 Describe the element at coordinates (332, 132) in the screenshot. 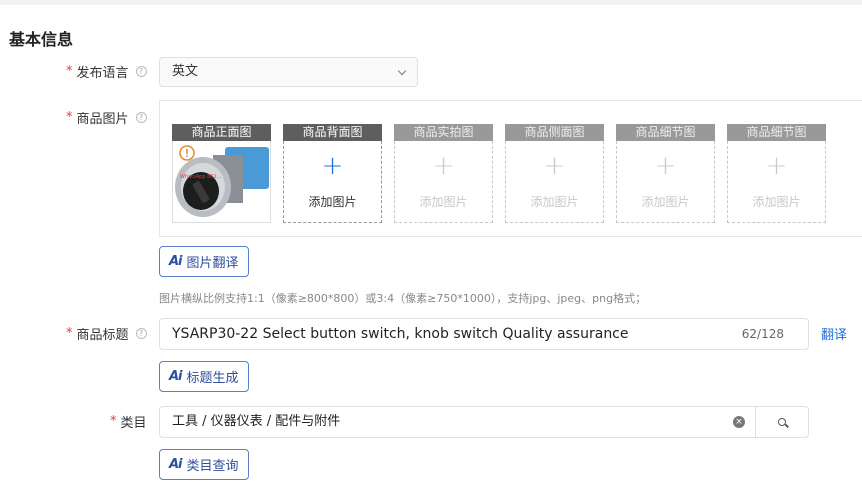

I see `image-slot-caption: 商品背面图` at that location.